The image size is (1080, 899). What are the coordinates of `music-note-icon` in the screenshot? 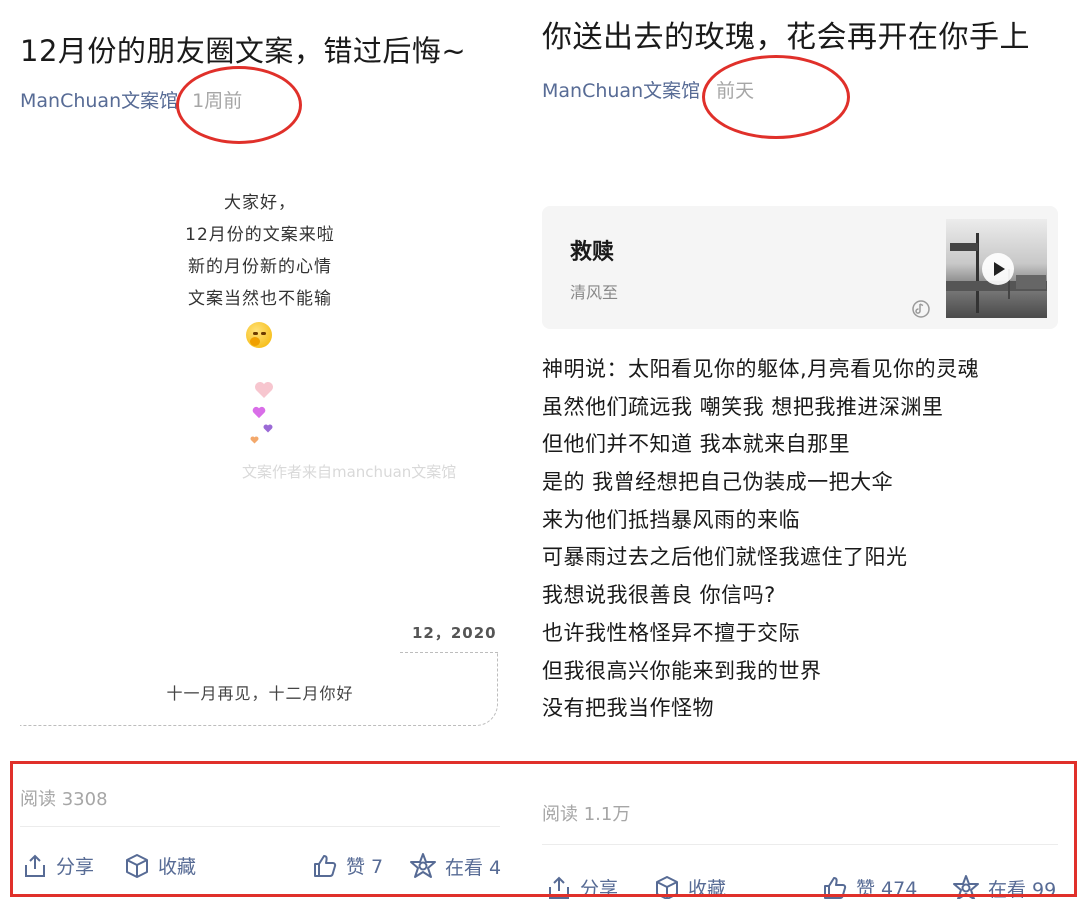 It's located at (921, 309).